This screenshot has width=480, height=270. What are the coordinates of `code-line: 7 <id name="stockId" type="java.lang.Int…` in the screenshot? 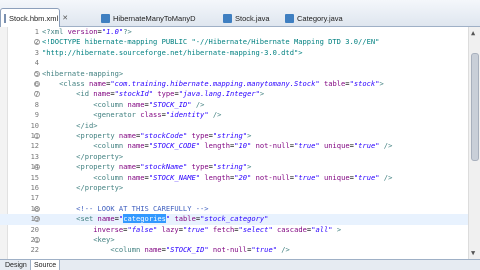 It's located at (234, 94).